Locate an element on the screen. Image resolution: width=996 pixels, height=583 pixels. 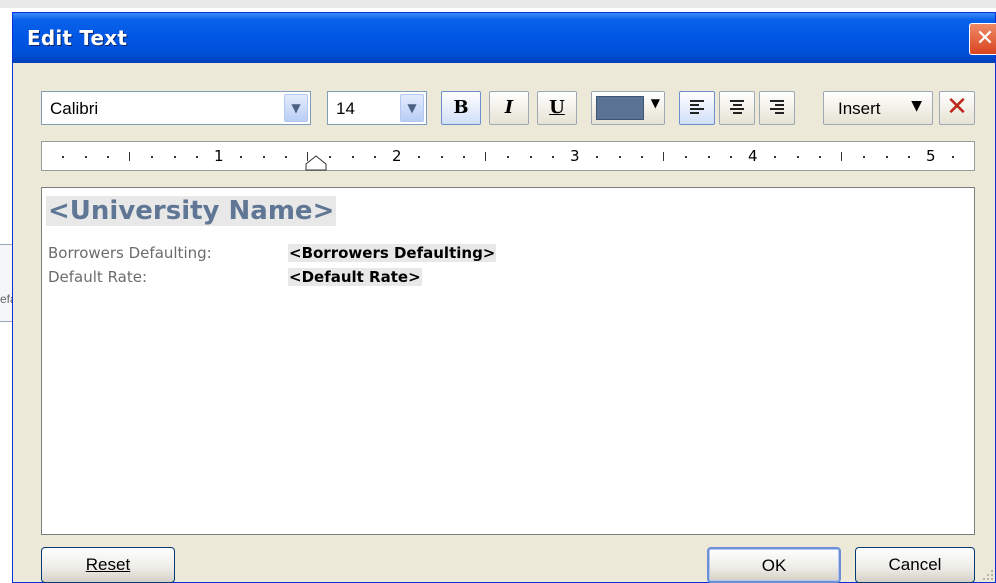
delete-icon: ✕ is located at coordinates (957, 107).